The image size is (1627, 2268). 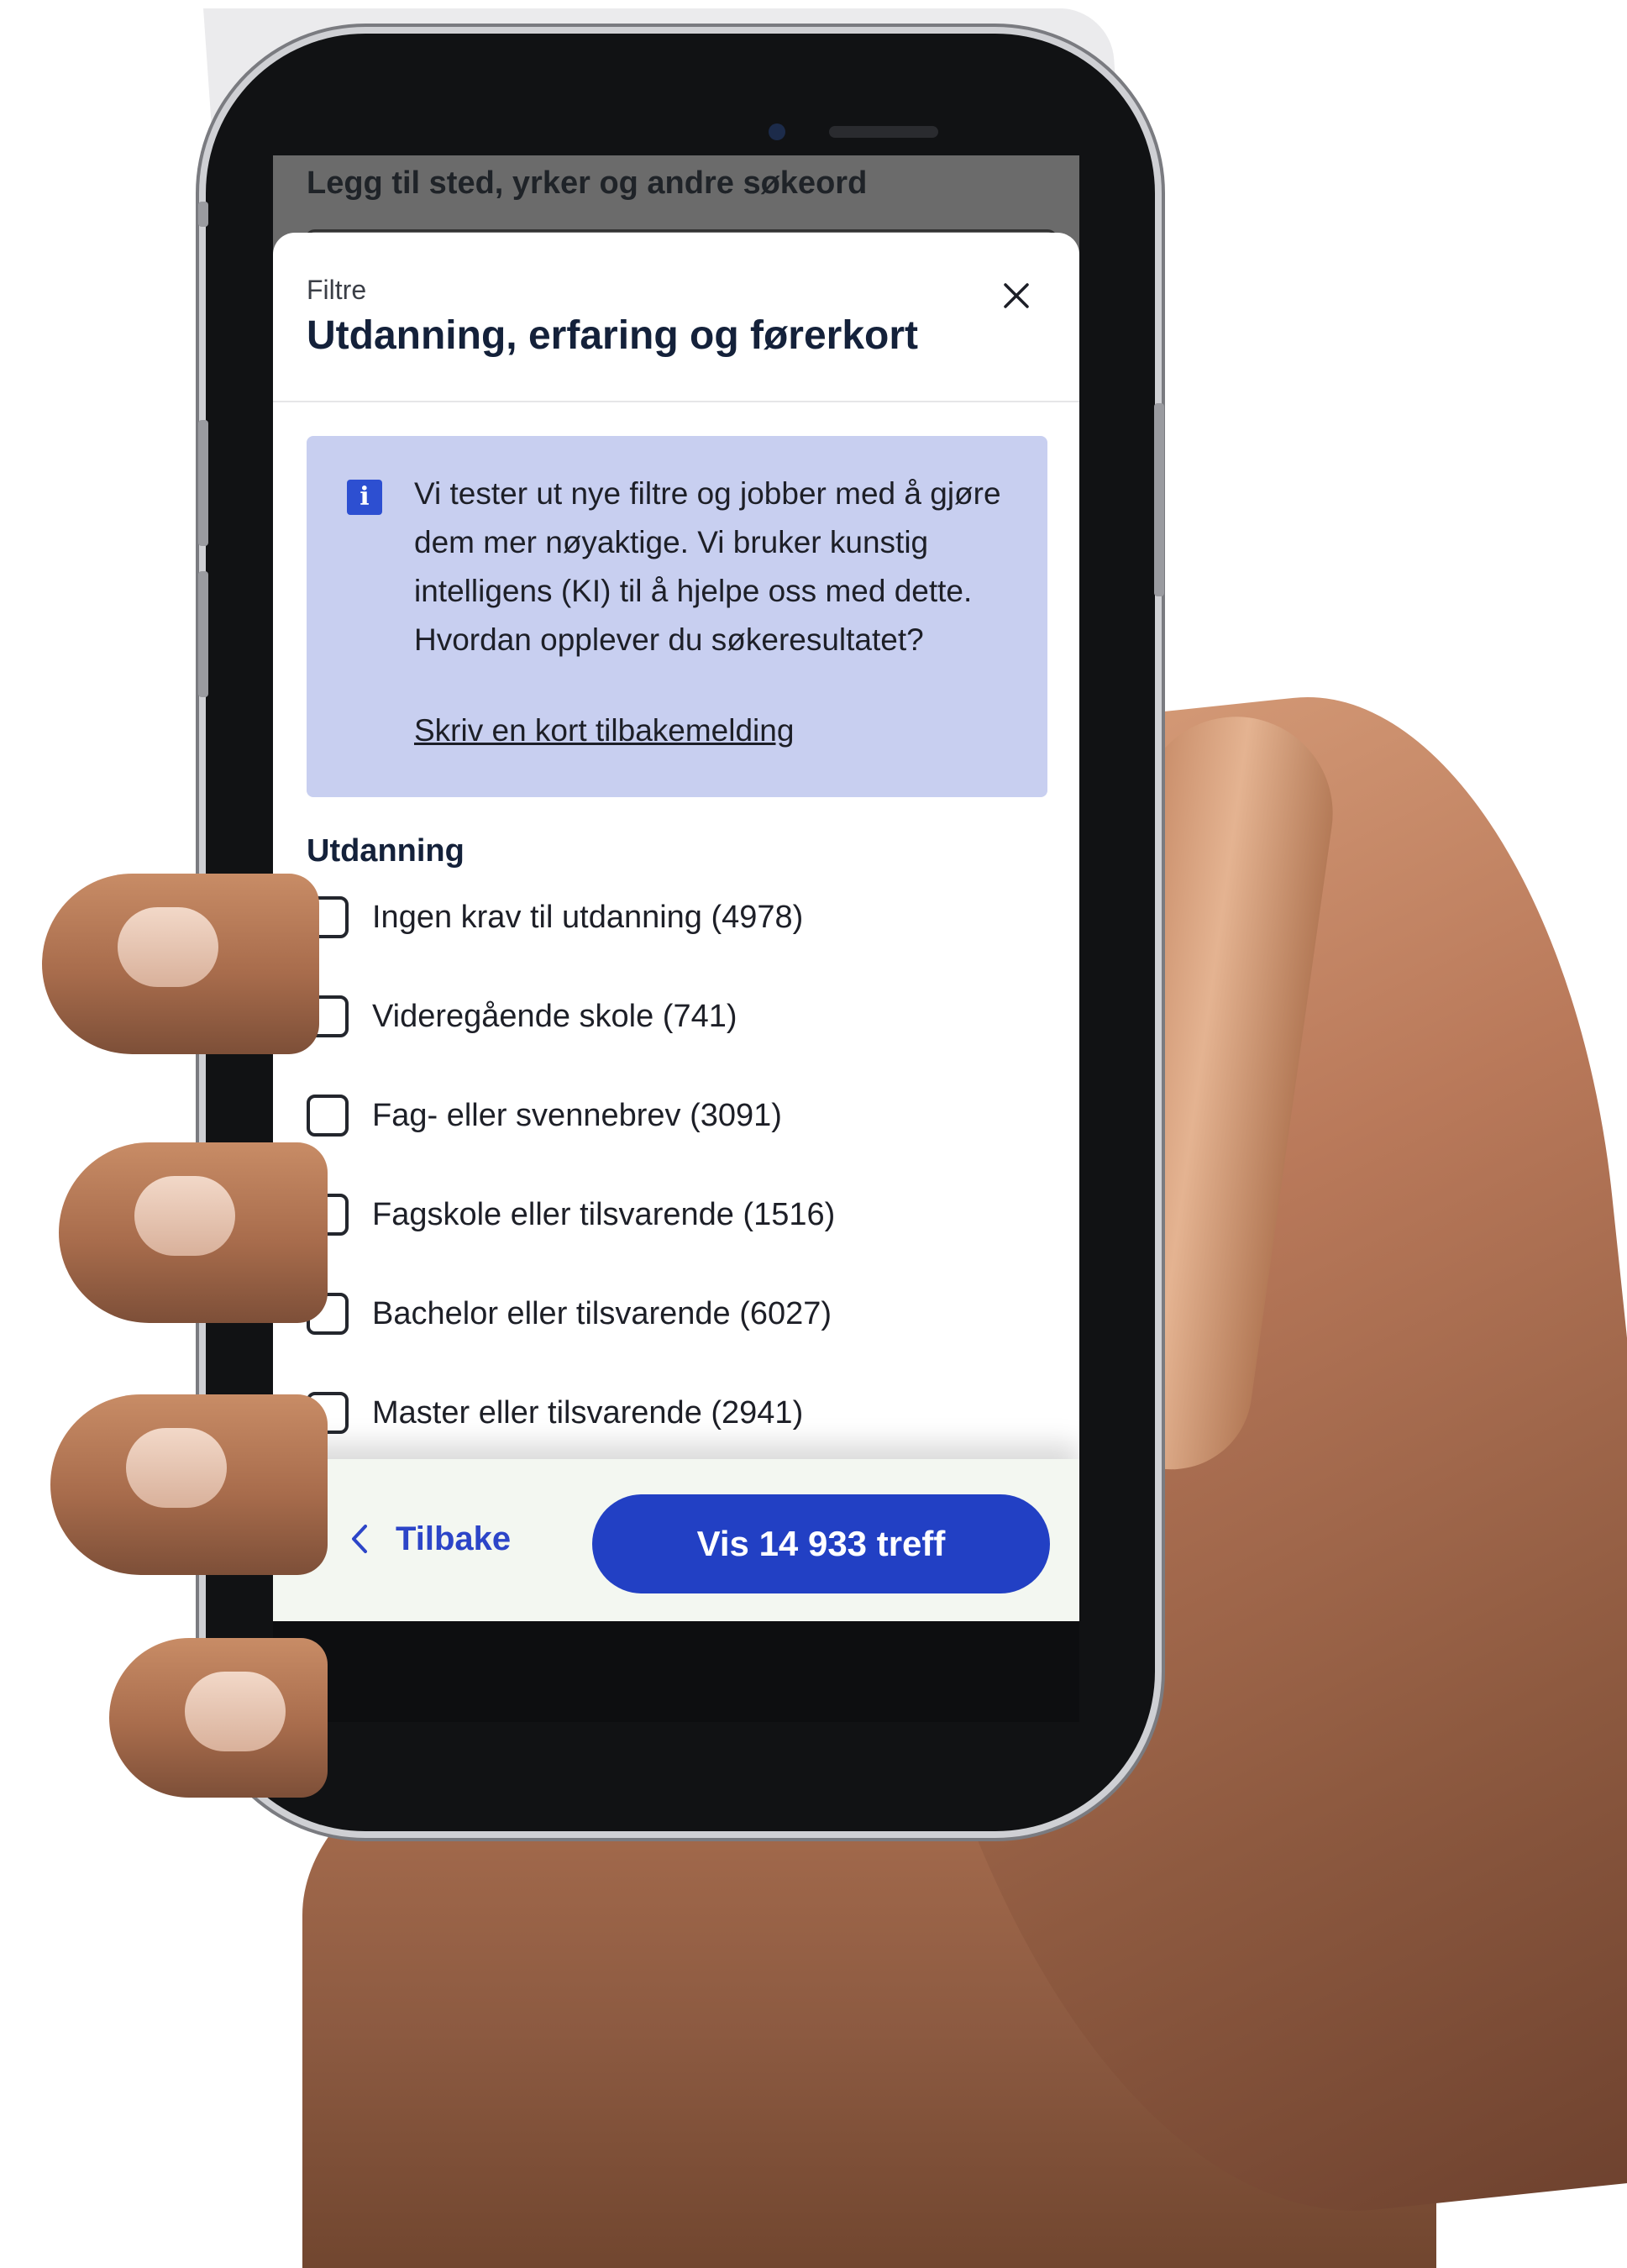 What do you see at coordinates (613, 335) in the screenshot?
I see `modal-title: Utdanning, erfaring og førerkort` at bounding box center [613, 335].